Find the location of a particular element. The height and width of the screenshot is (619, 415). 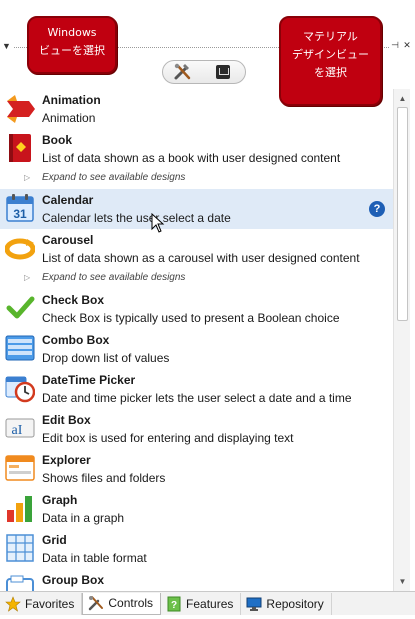

item-title: Carousel is located at coordinates (68, 240).